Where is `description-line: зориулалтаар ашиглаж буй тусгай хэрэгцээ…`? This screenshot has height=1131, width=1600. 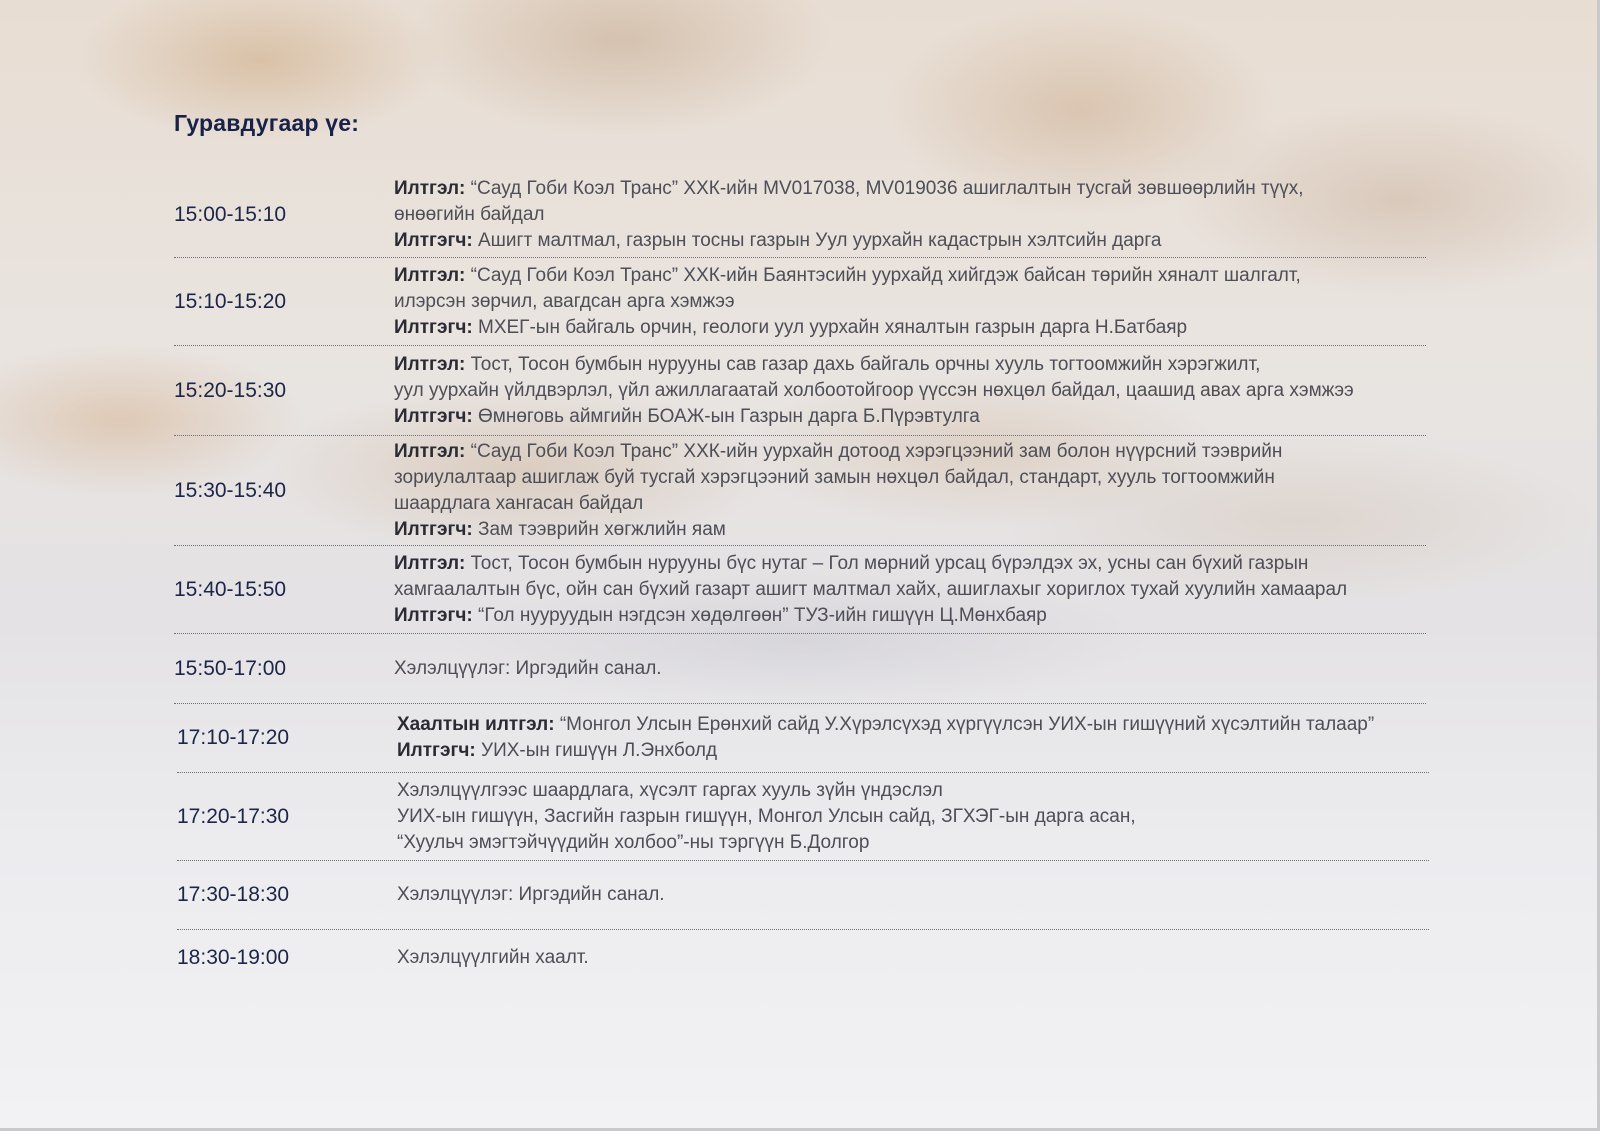 description-line: зориулалтаар ашиглаж буй тусгай хэрэгцээ… is located at coordinates (910, 478).